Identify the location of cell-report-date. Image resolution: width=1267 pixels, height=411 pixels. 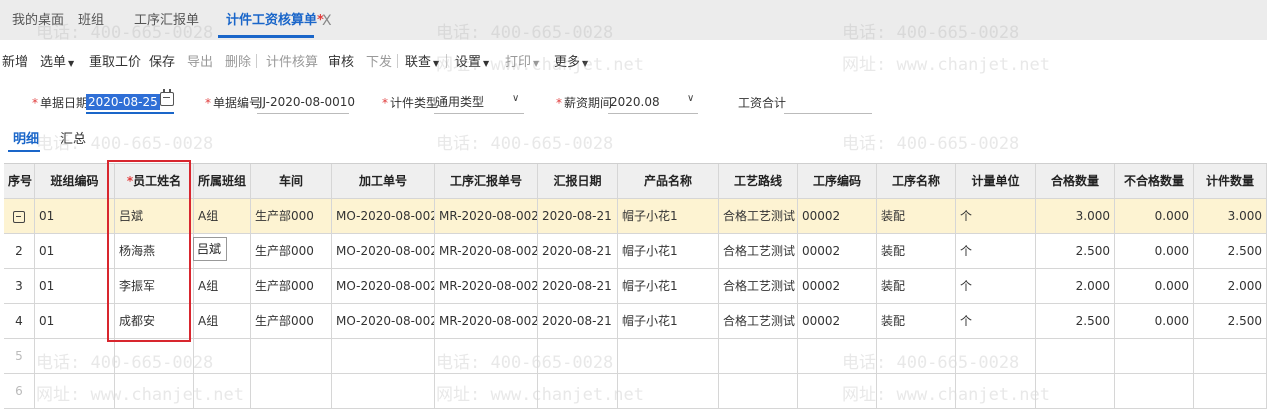
(578, 356).